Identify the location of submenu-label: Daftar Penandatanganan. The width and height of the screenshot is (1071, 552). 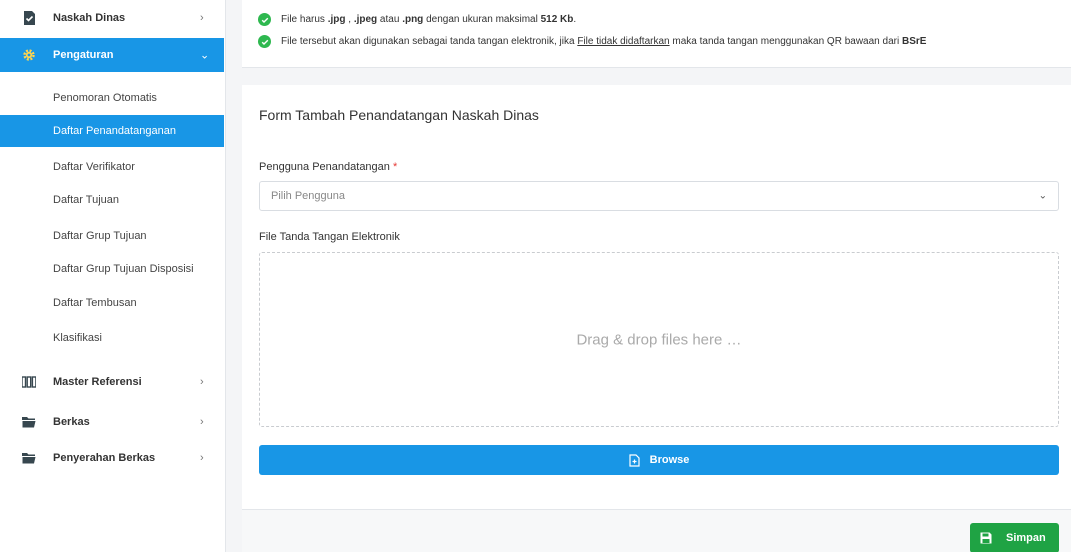
(114, 131).